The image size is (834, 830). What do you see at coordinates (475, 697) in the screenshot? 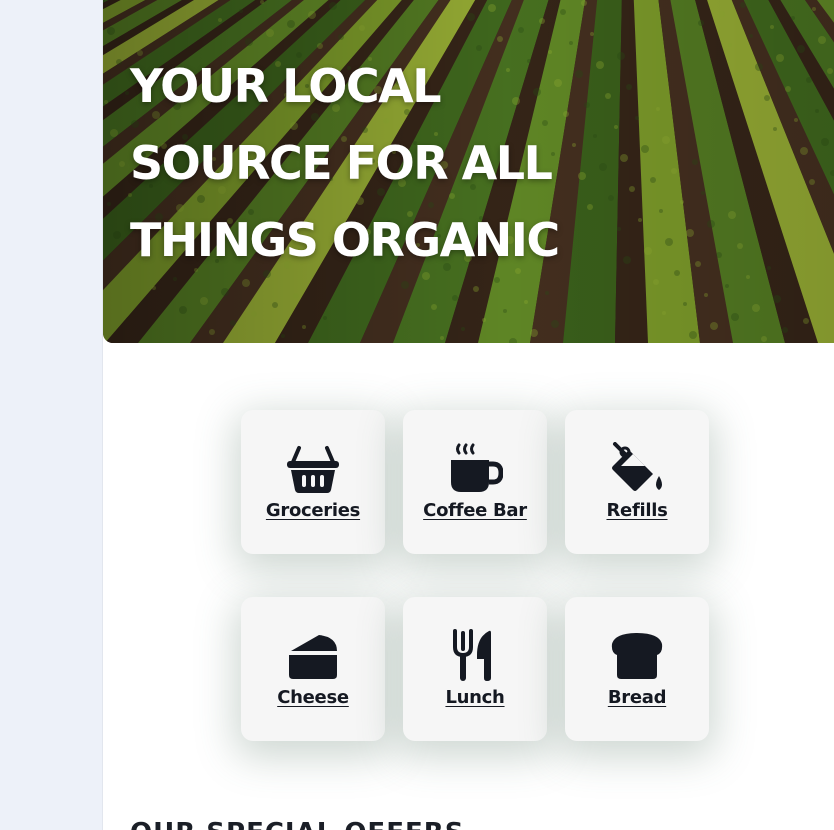
I see `category-label-lunch: Lunch` at bounding box center [475, 697].